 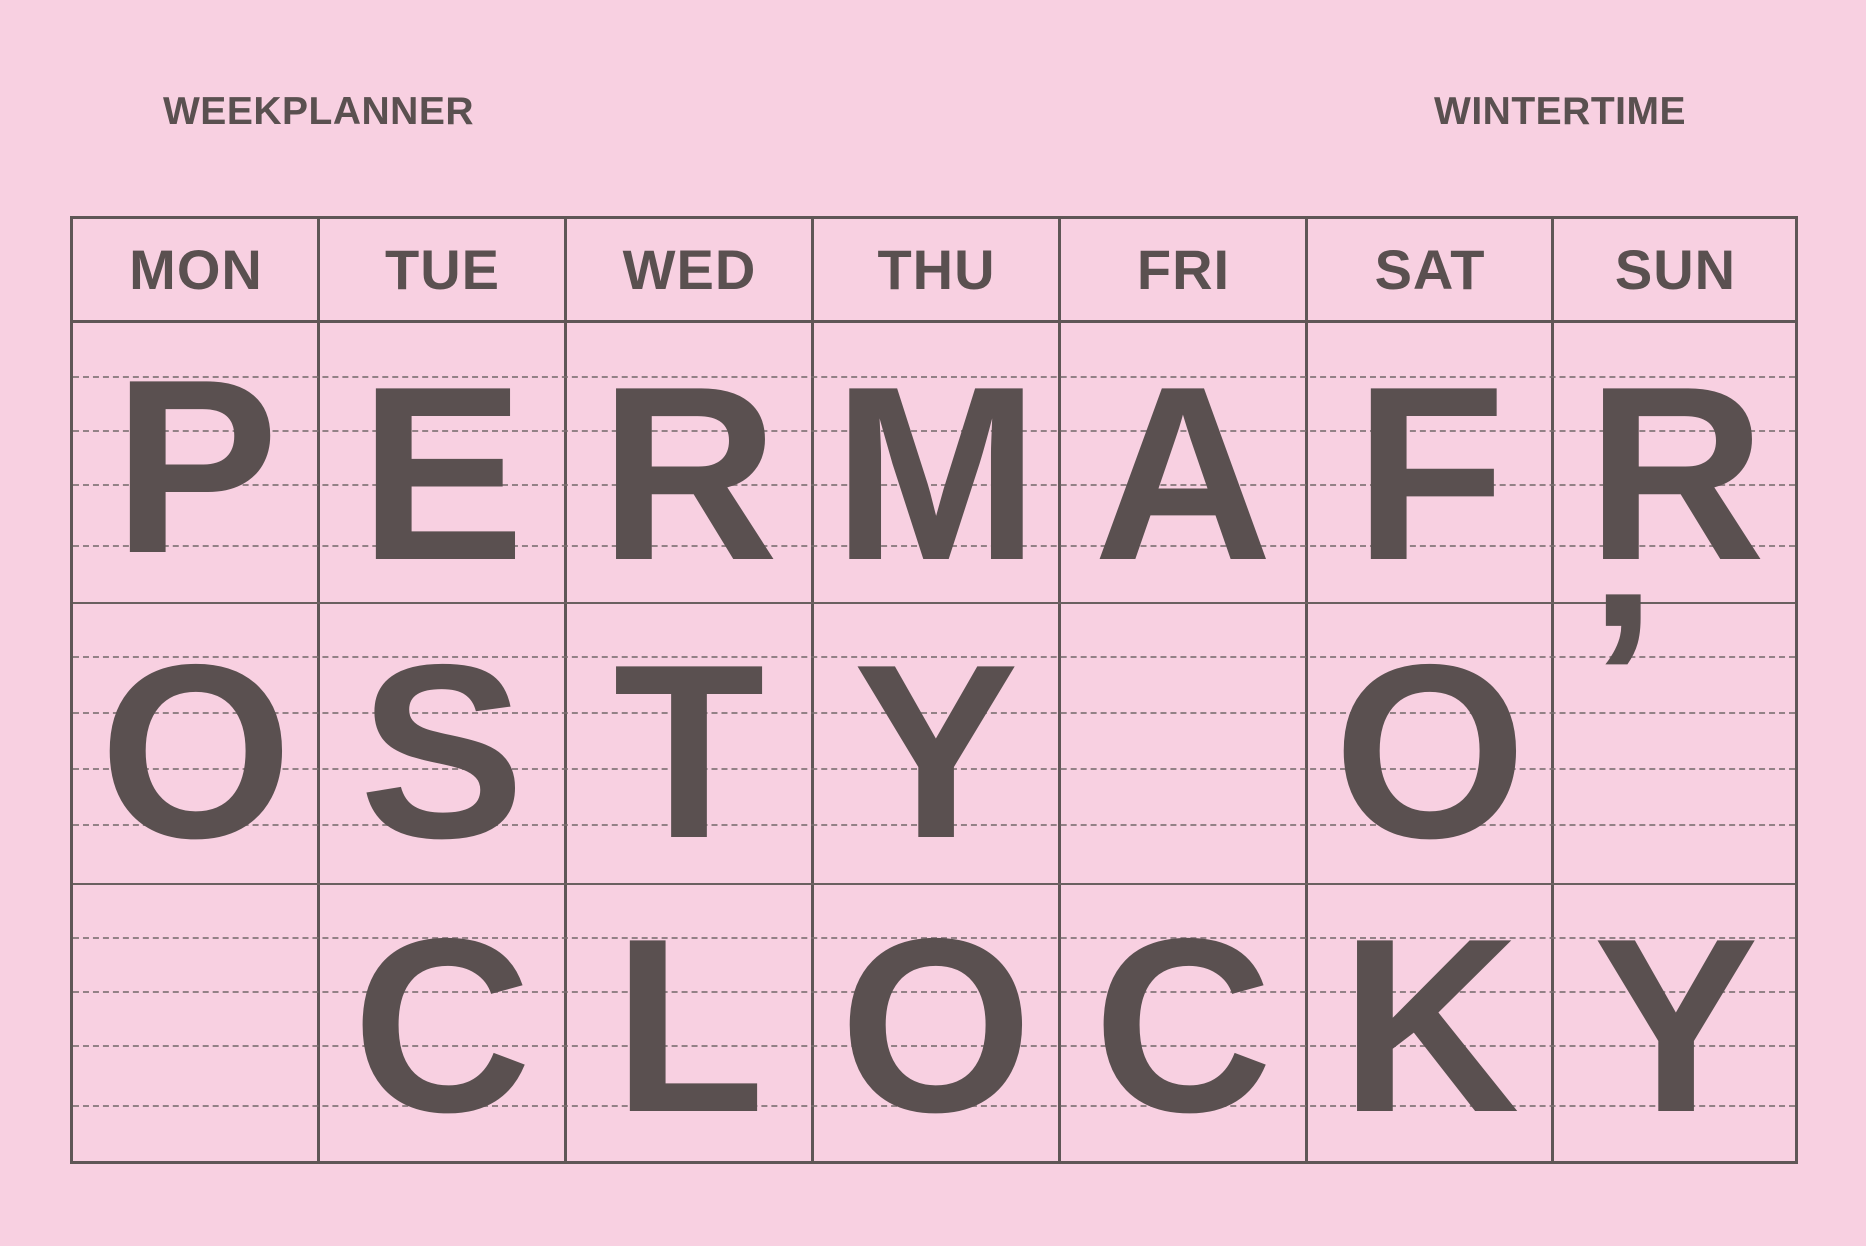 What do you see at coordinates (1430, 473) in the screenshot?
I see `big-letter-r1-sat: F` at bounding box center [1430, 473].